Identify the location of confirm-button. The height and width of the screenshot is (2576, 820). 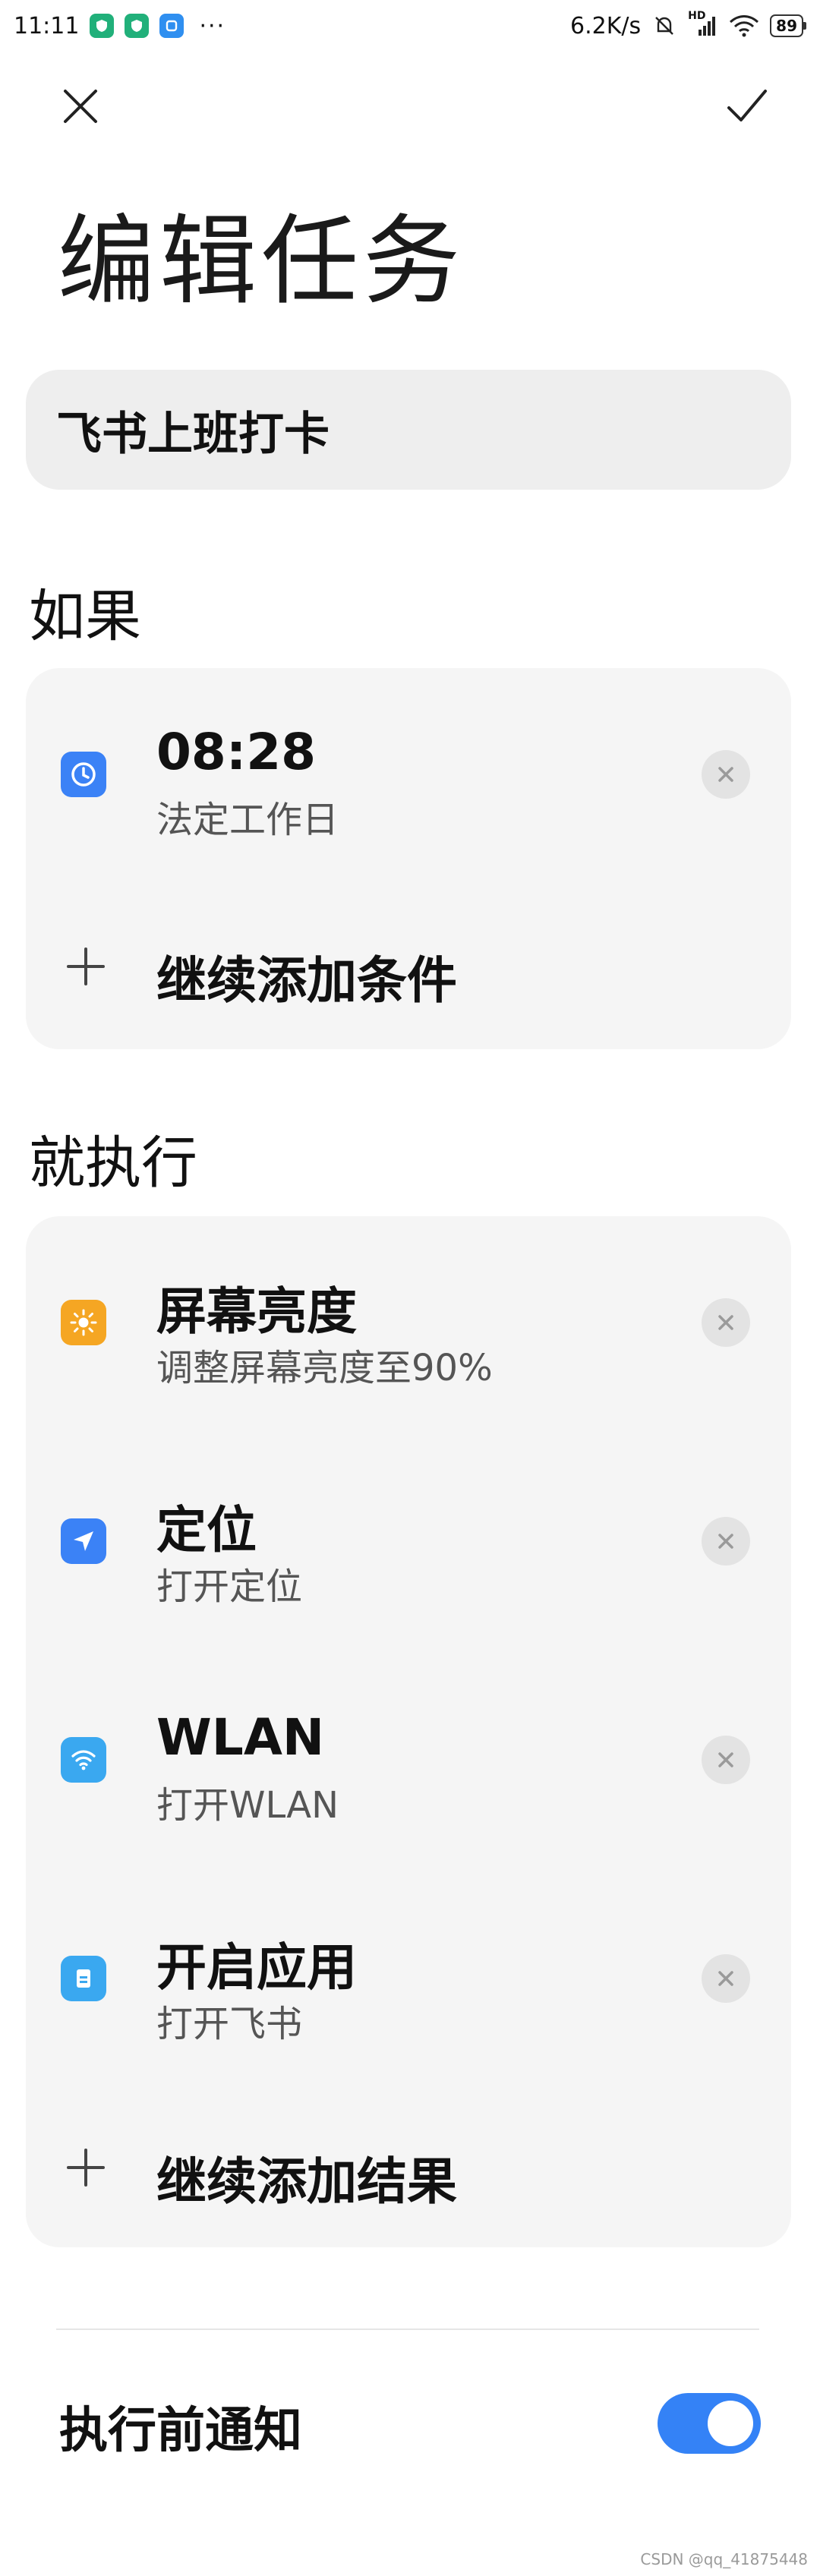
(747, 106).